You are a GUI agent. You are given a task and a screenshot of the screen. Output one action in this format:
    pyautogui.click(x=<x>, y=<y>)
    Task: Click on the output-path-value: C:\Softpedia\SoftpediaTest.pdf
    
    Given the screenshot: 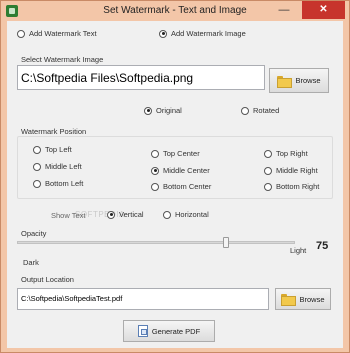 What is the action you would take?
    pyautogui.click(x=72, y=298)
    